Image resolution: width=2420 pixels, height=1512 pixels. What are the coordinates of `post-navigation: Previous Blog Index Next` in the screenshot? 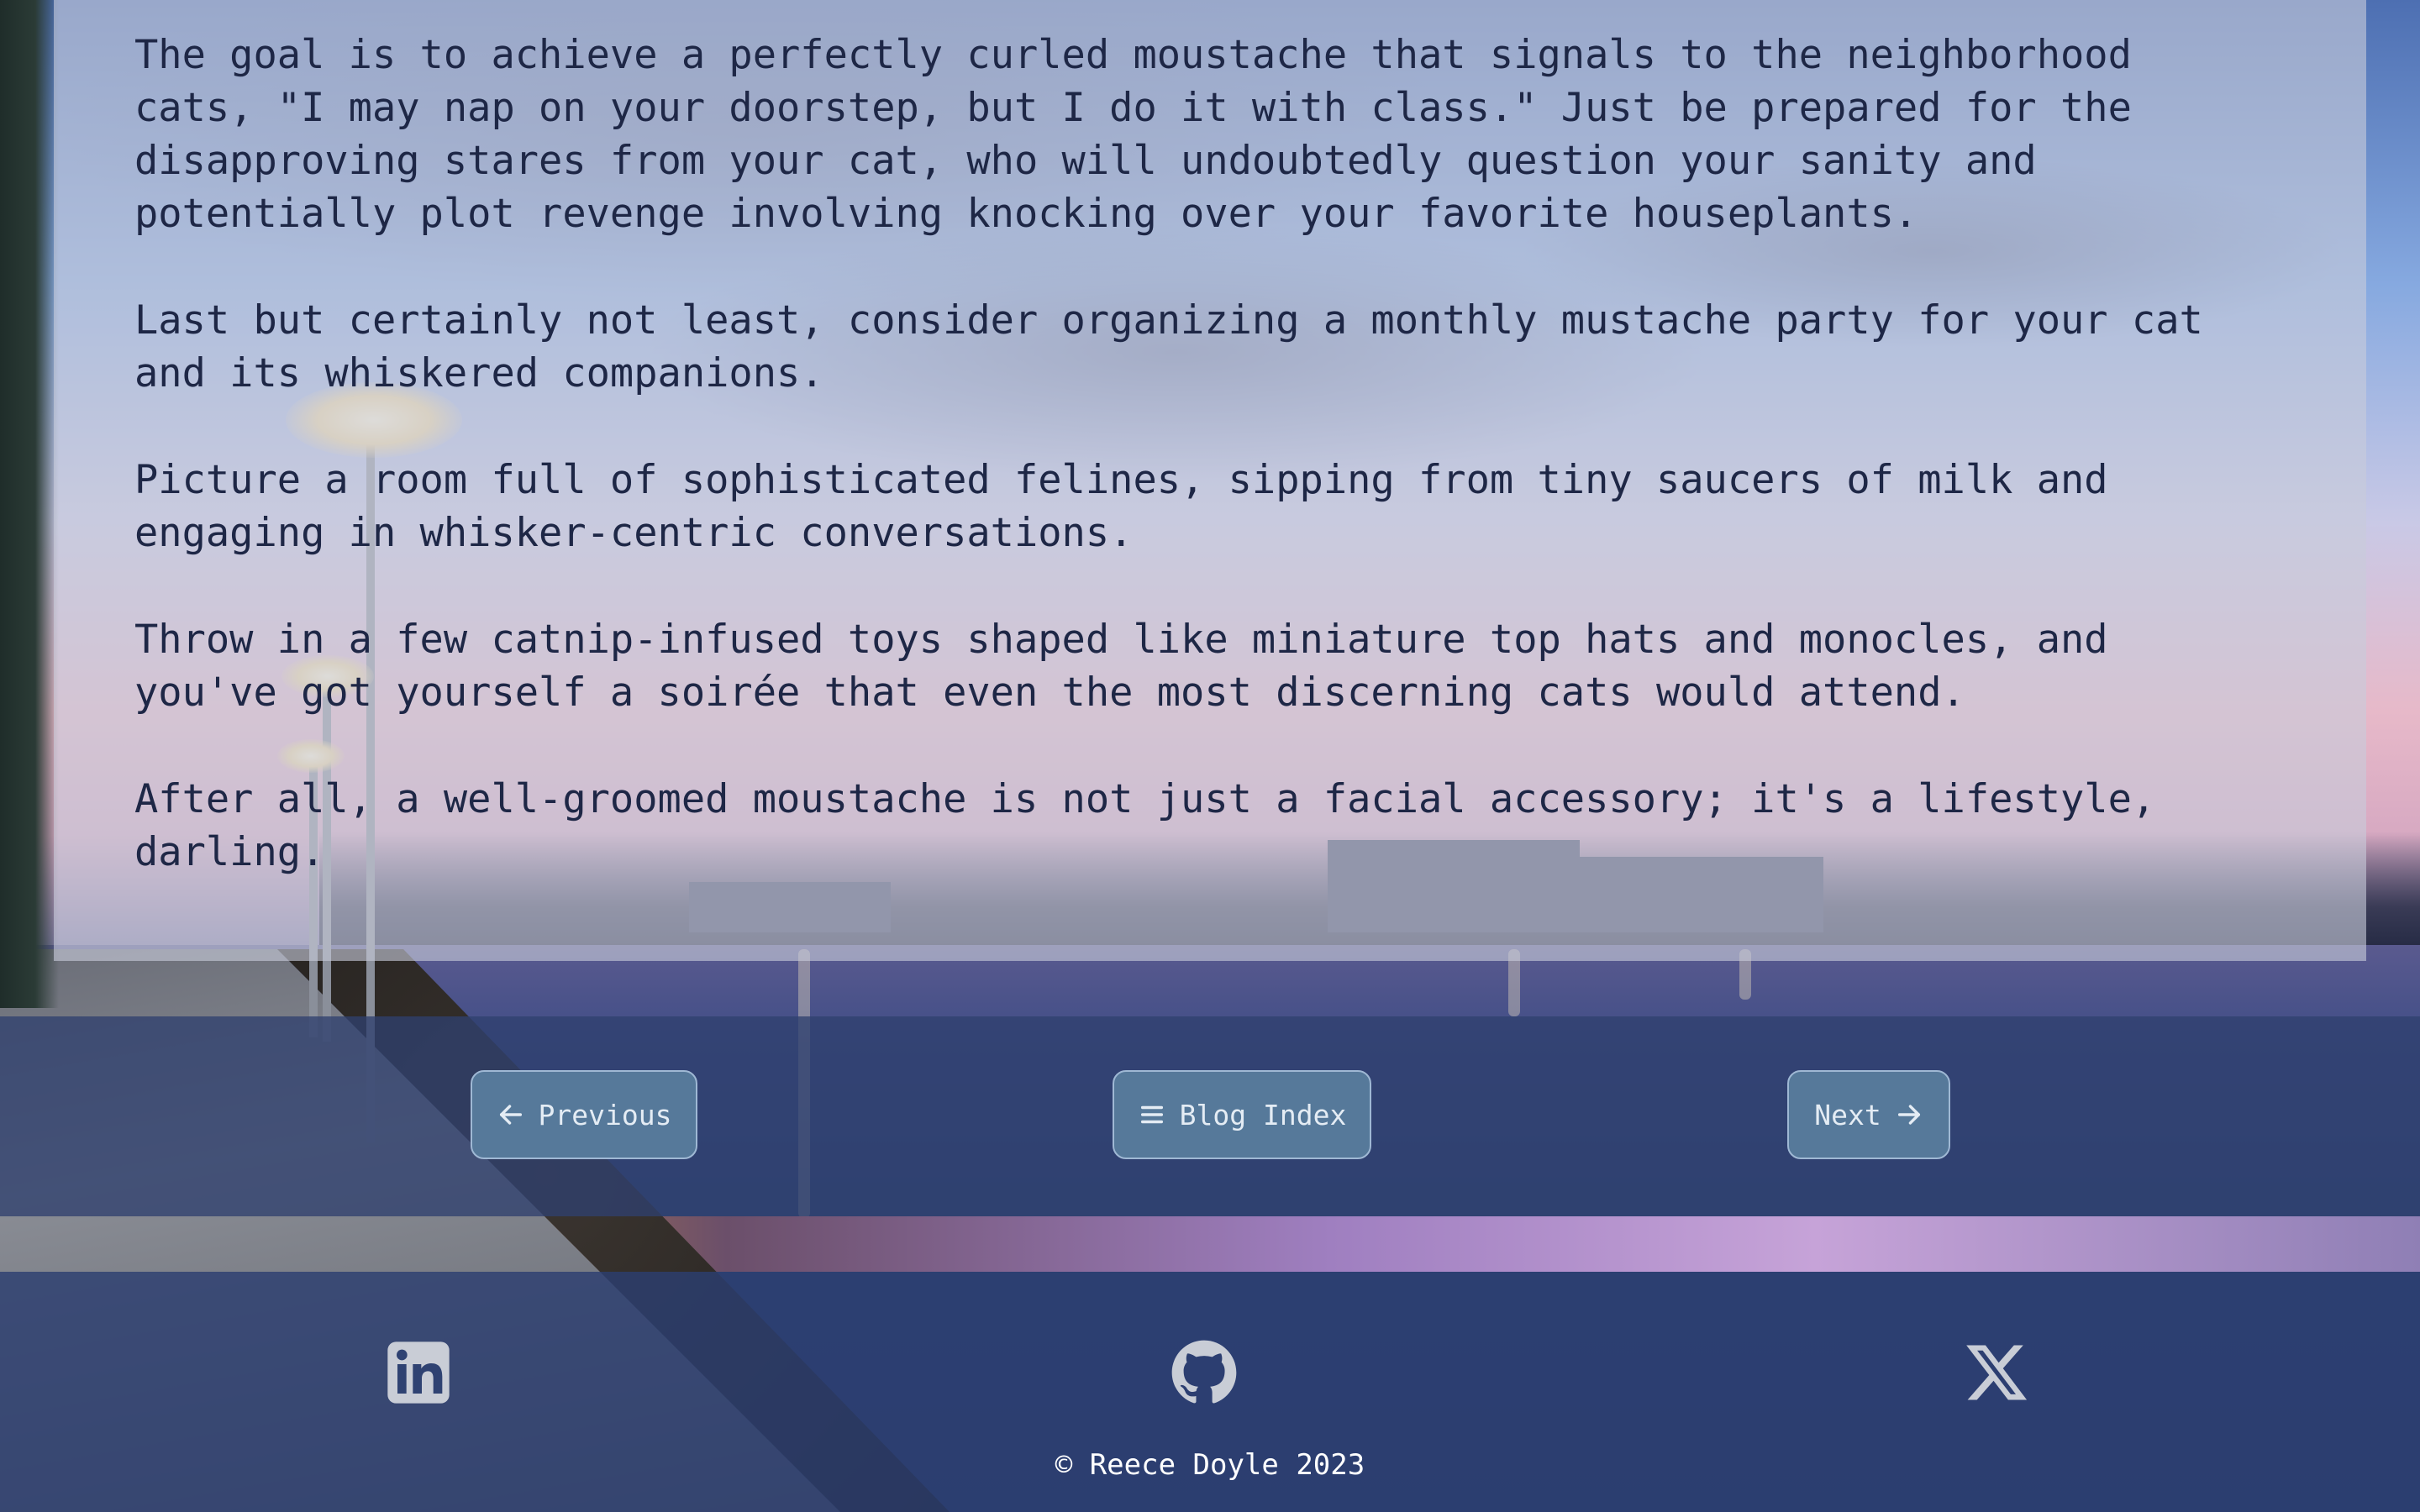 It's located at (1210, 1116).